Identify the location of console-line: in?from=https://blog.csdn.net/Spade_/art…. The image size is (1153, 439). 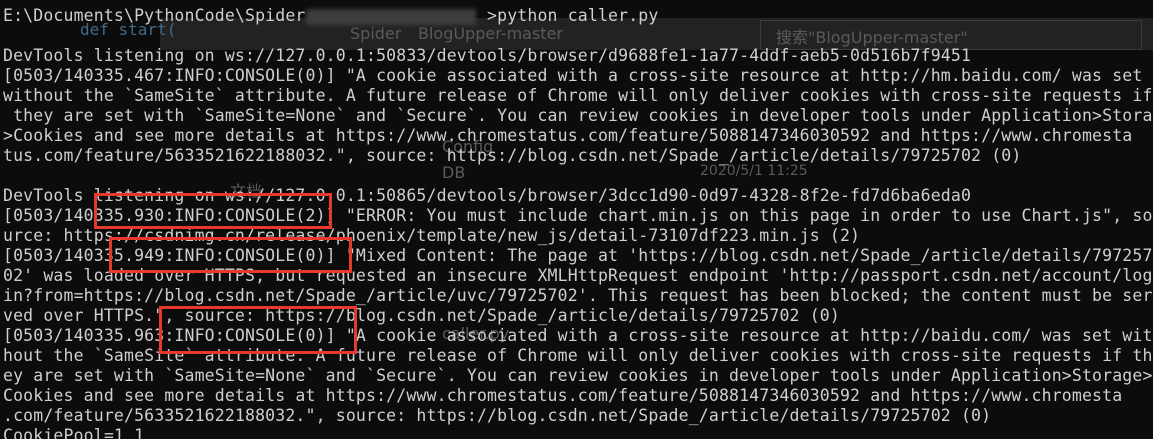
(578, 295).